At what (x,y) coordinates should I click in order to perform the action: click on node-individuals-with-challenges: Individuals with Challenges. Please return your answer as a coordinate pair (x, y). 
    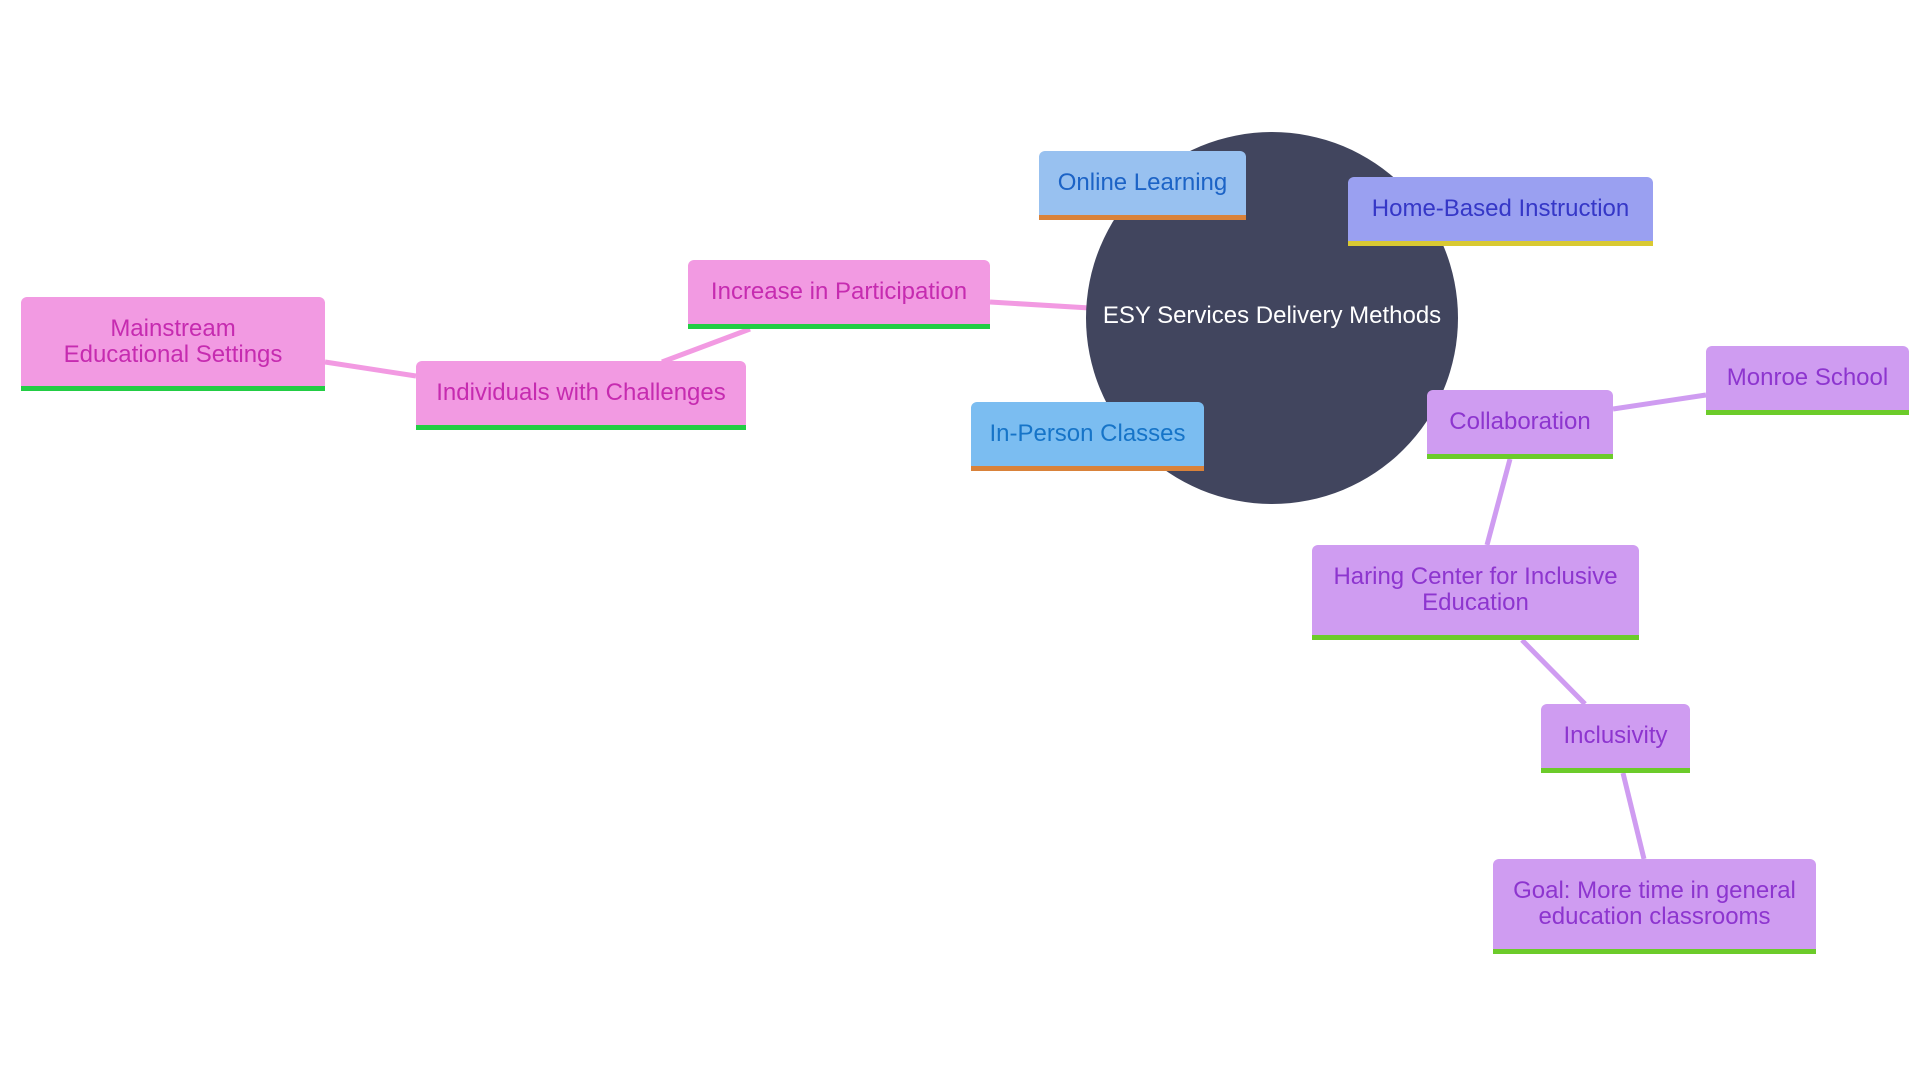
    Looking at the image, I should click on (581, 395).